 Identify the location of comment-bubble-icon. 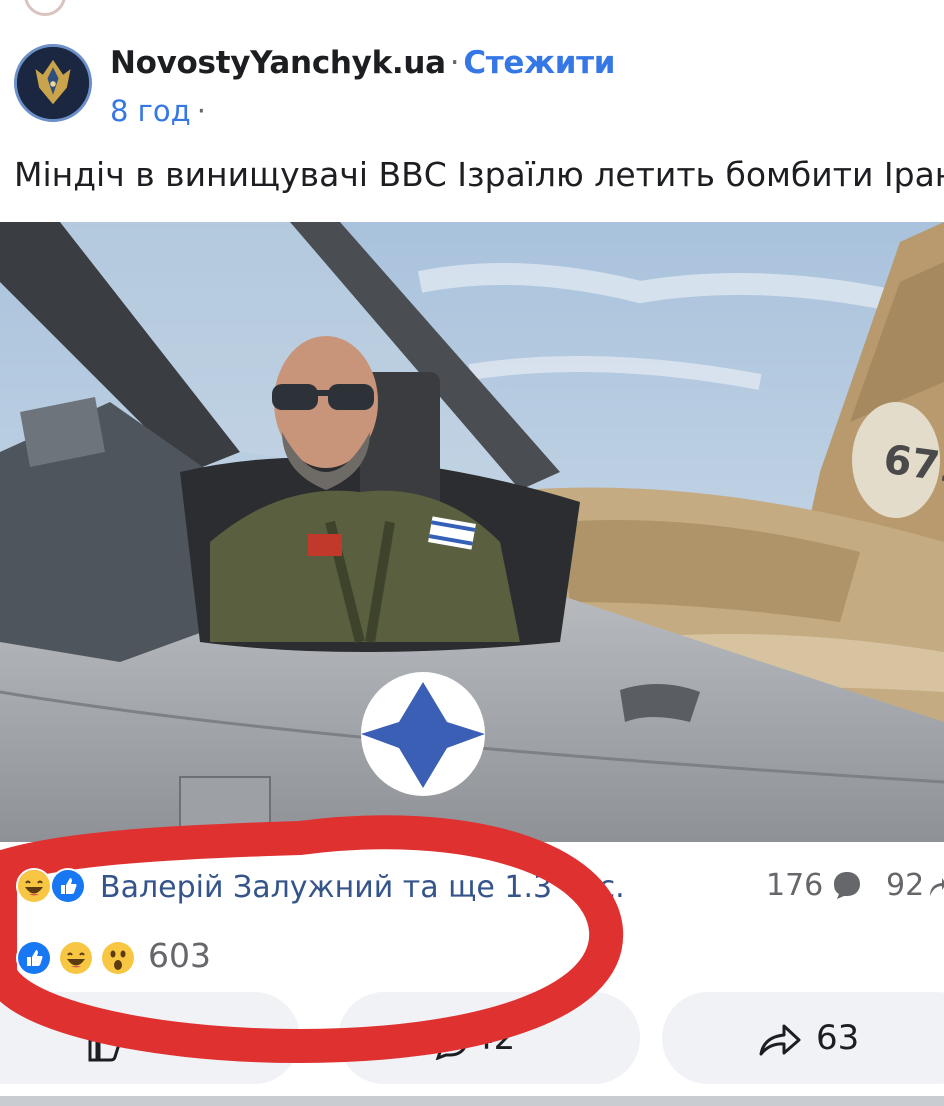
(847, 885).